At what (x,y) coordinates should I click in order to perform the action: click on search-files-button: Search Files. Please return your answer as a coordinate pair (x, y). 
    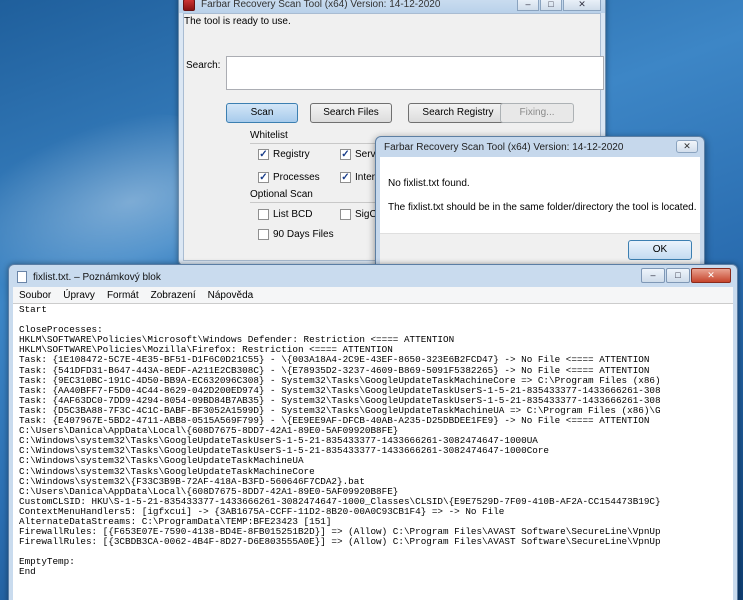
    Looking at the image, I should click on (351, 113).